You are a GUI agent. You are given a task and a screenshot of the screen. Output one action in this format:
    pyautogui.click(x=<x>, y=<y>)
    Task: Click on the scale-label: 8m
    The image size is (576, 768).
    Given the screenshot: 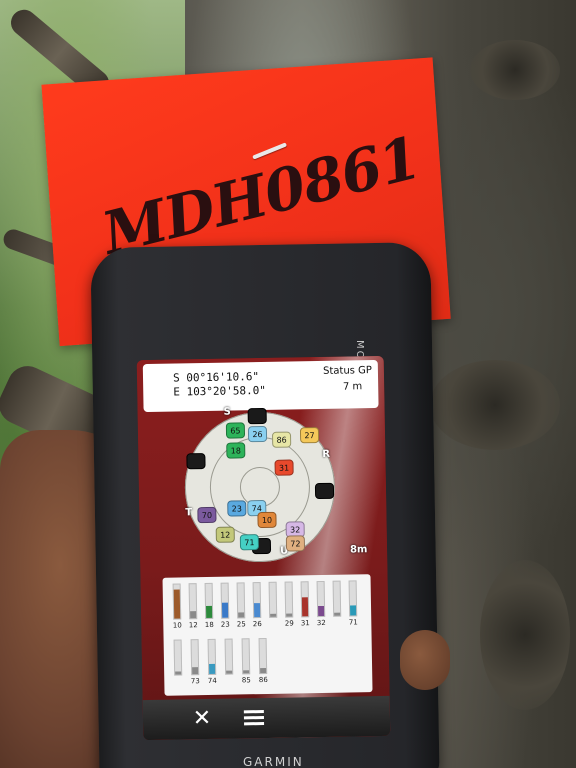 What is the action you would take?
    pyautogui.click(x=358, y=550)
    